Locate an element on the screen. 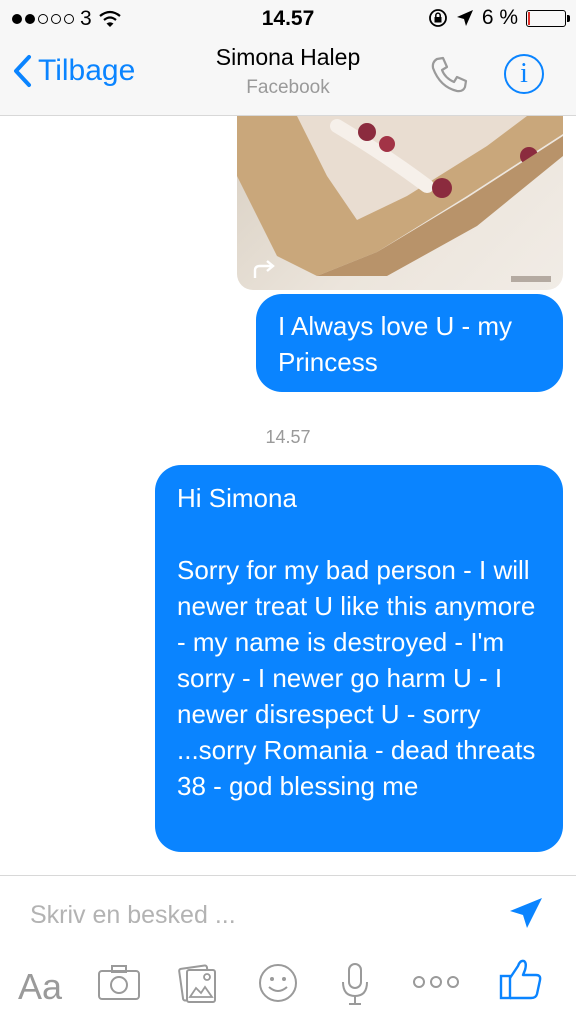  text-format-button: Aa is located at coordinates (40, 987).